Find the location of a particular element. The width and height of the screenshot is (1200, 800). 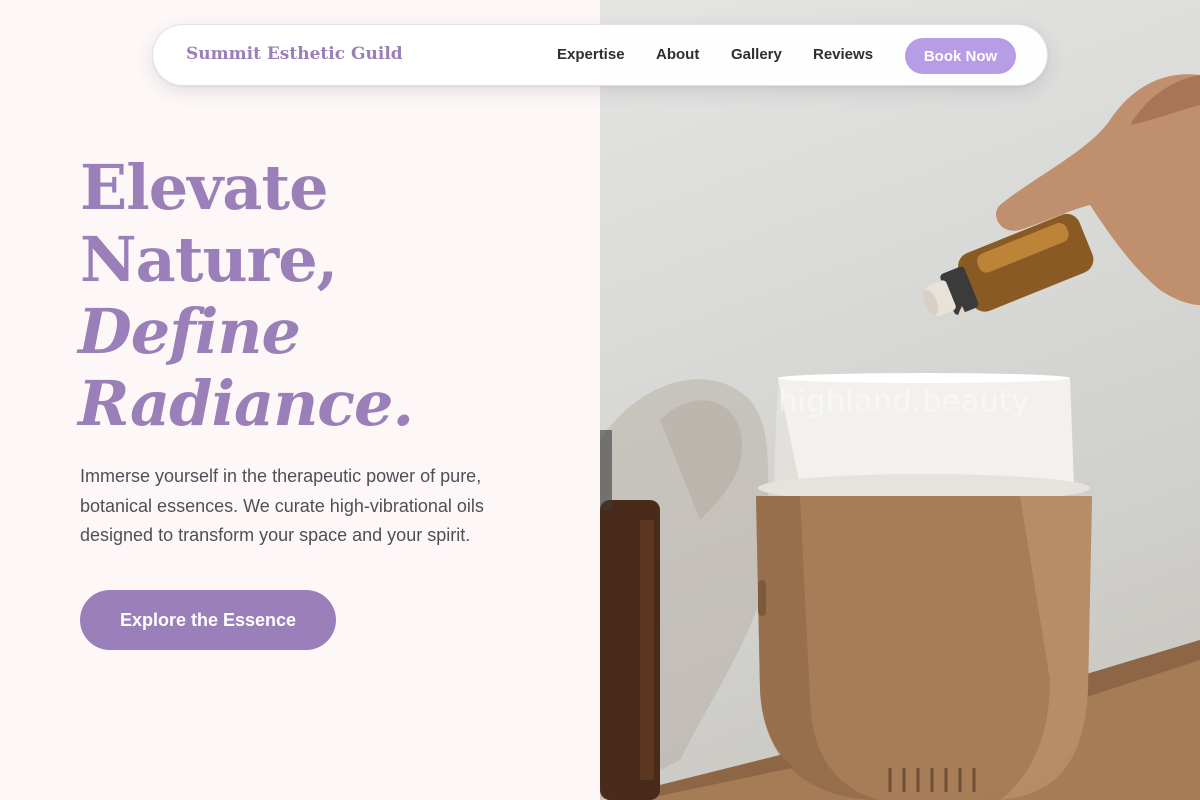

watermark-text: highland.beauty is located at coordinates (904, 401).